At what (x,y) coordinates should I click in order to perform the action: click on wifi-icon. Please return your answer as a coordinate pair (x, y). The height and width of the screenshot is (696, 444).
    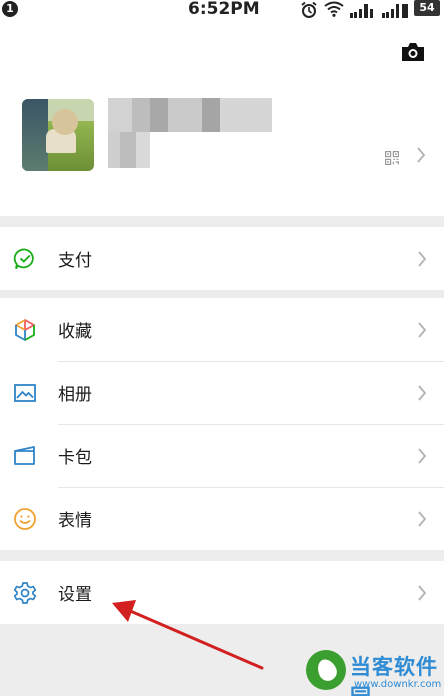
    Looking at the image, I should click on (334, 11).